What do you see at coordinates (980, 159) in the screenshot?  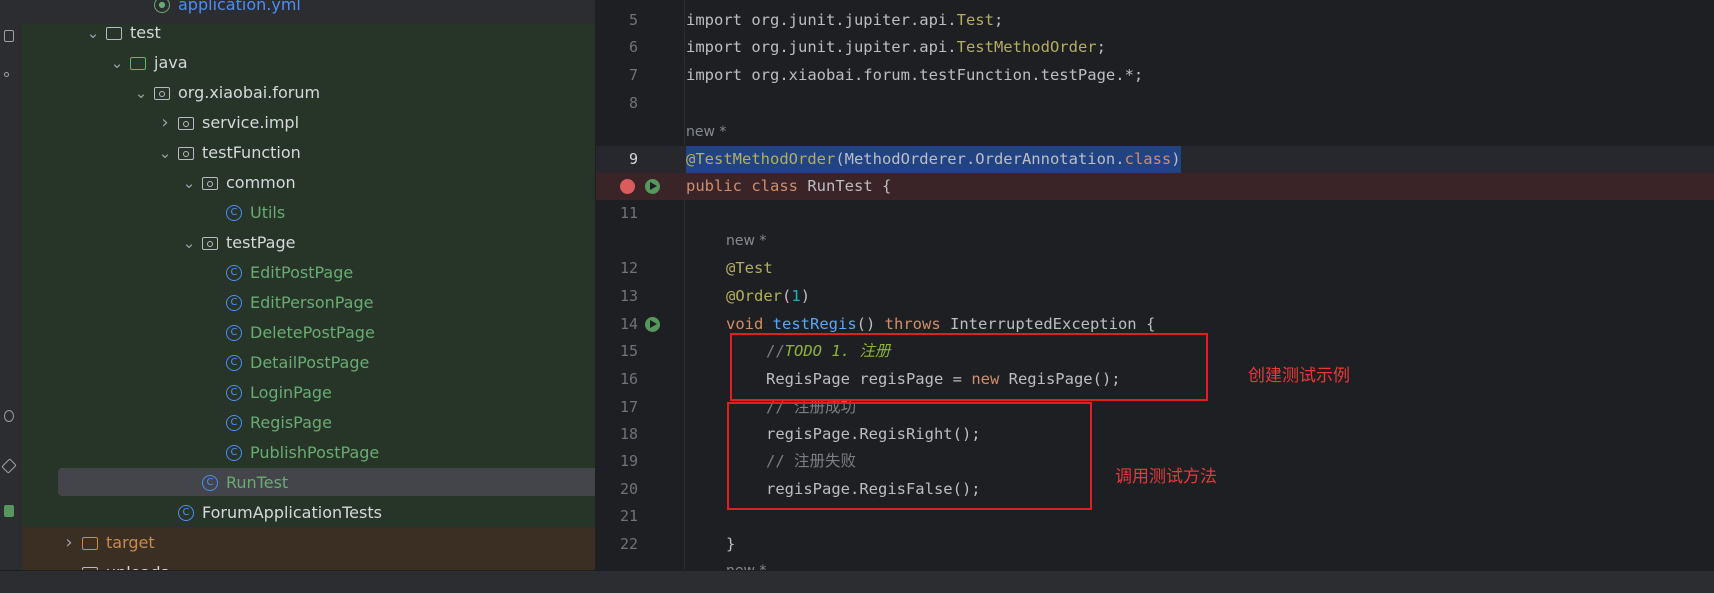 I see `code-text: (MethodOrderer.OrderAnnotation.` at bounding box center [980, 159].